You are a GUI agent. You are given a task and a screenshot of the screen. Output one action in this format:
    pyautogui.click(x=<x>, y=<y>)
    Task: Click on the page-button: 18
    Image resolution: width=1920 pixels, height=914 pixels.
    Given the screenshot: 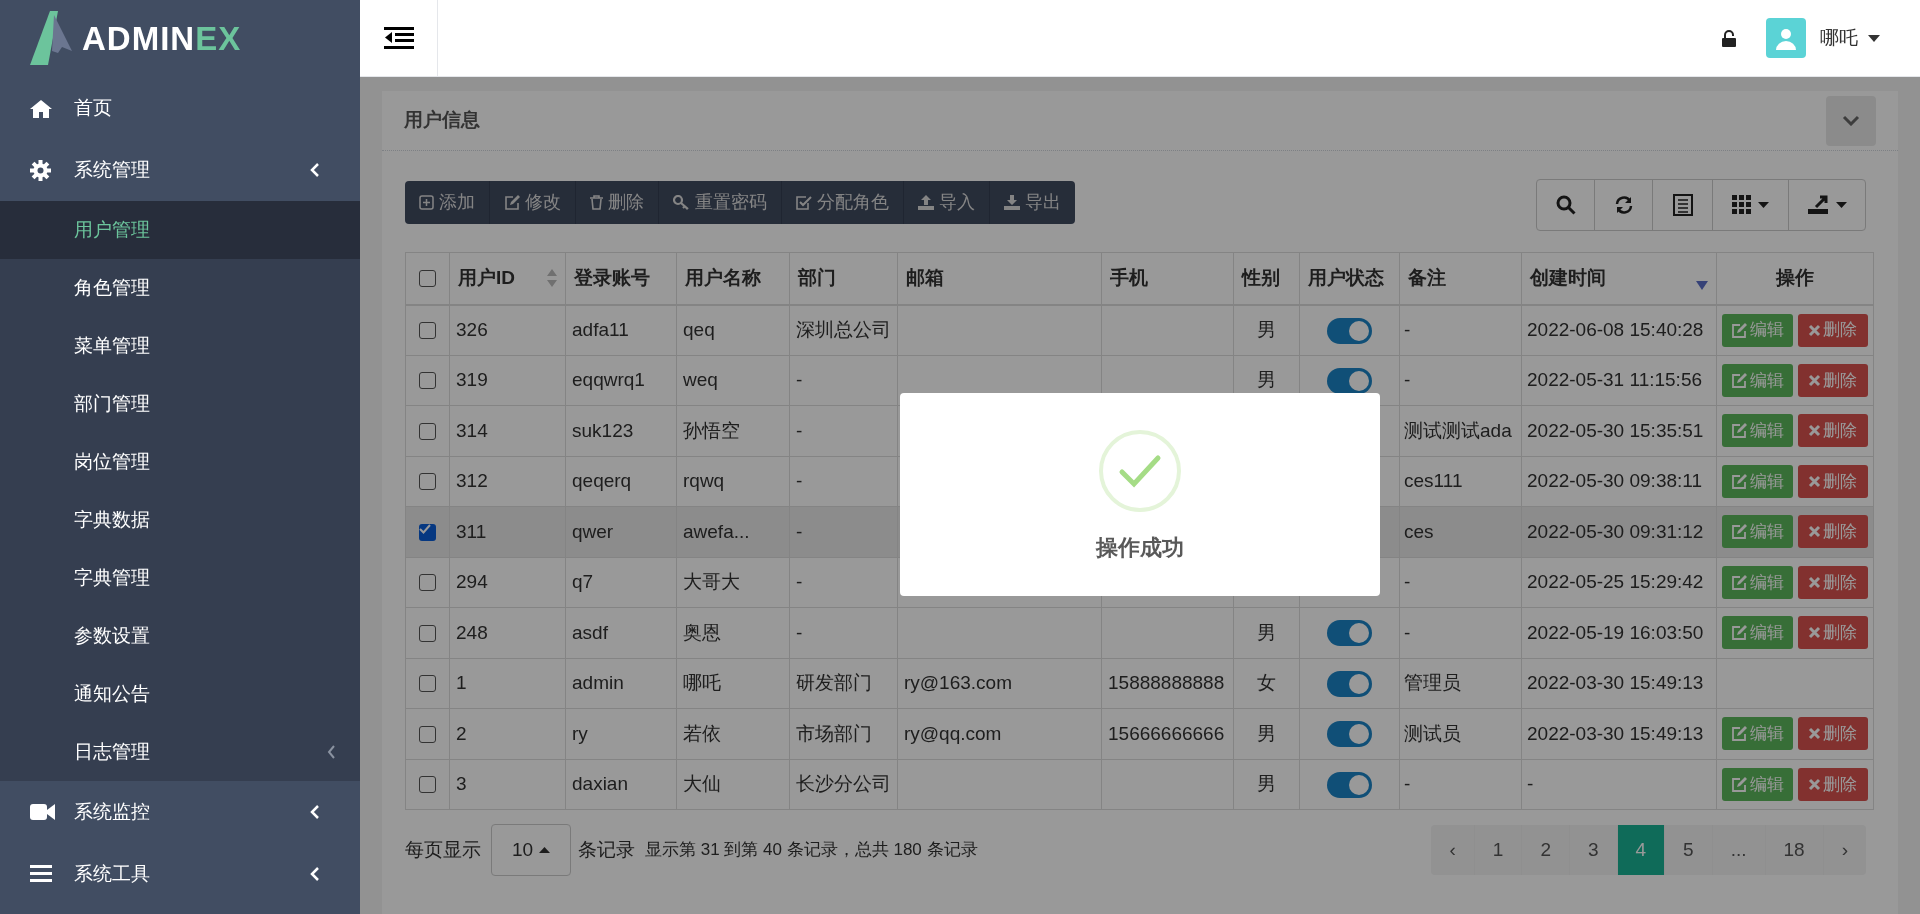 What is the action you would take?
    pyautogui.click(x=1794, y=850)
    